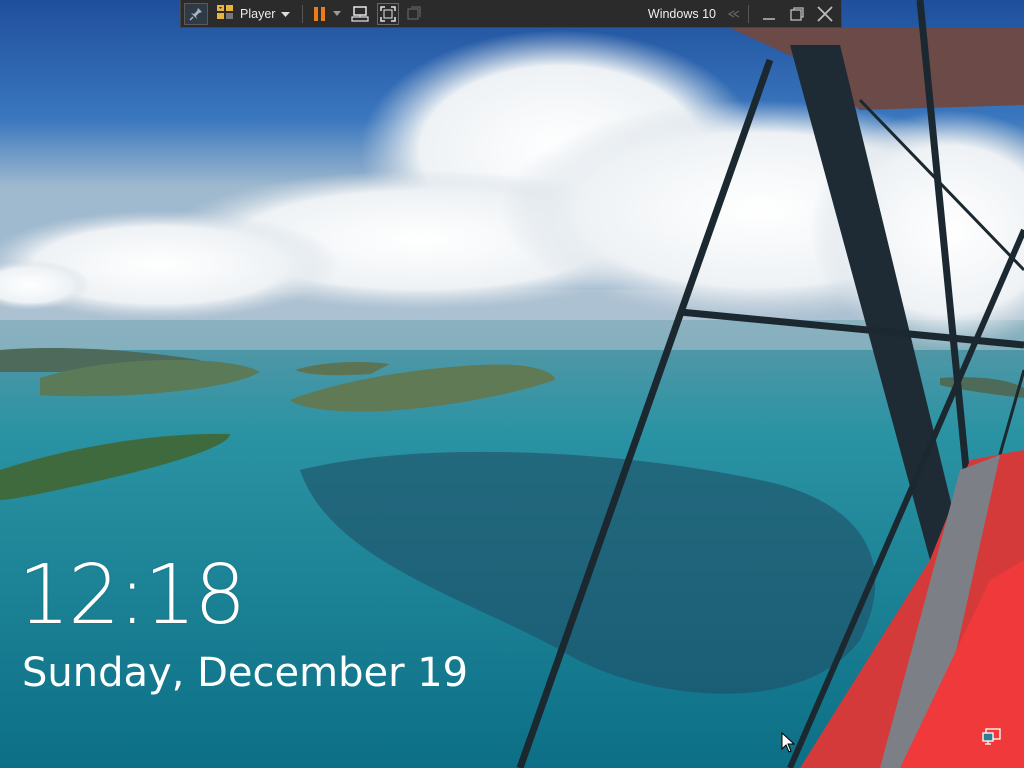  What do you see at coordinates (320, 14) in the screenshot?
I see `pause-button` at bounding box center [320, 14].